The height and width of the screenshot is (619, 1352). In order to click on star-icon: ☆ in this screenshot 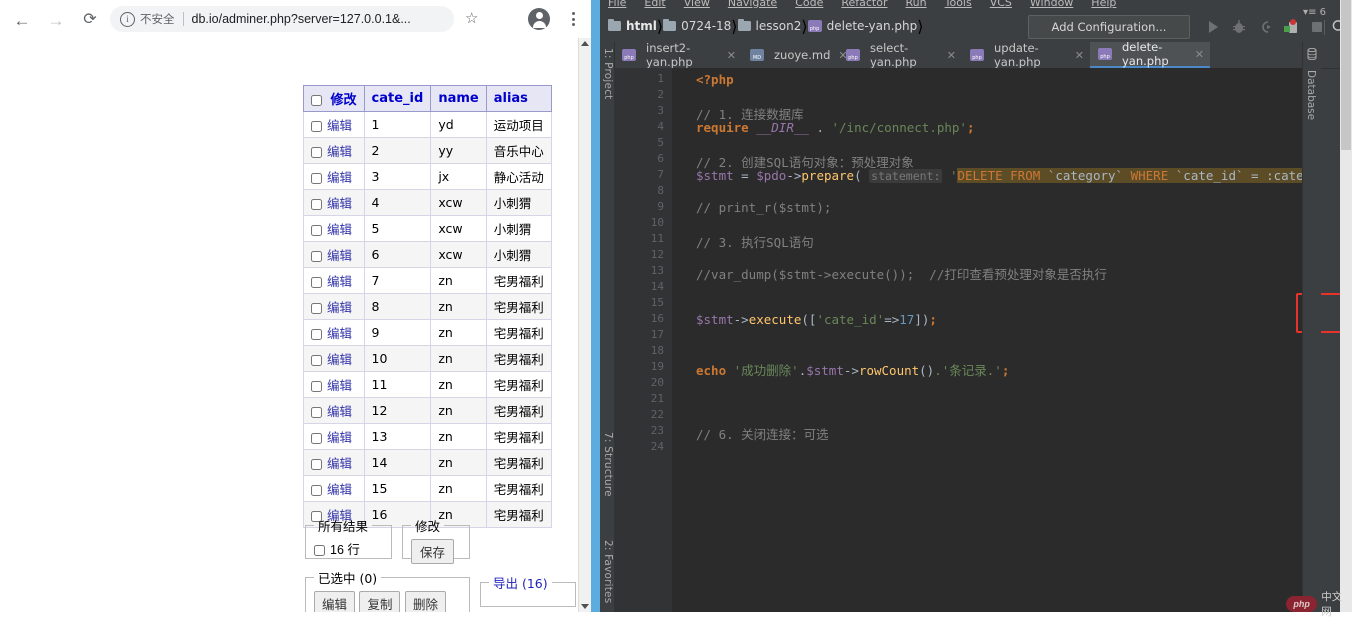, I will do `click(471, 18)`.